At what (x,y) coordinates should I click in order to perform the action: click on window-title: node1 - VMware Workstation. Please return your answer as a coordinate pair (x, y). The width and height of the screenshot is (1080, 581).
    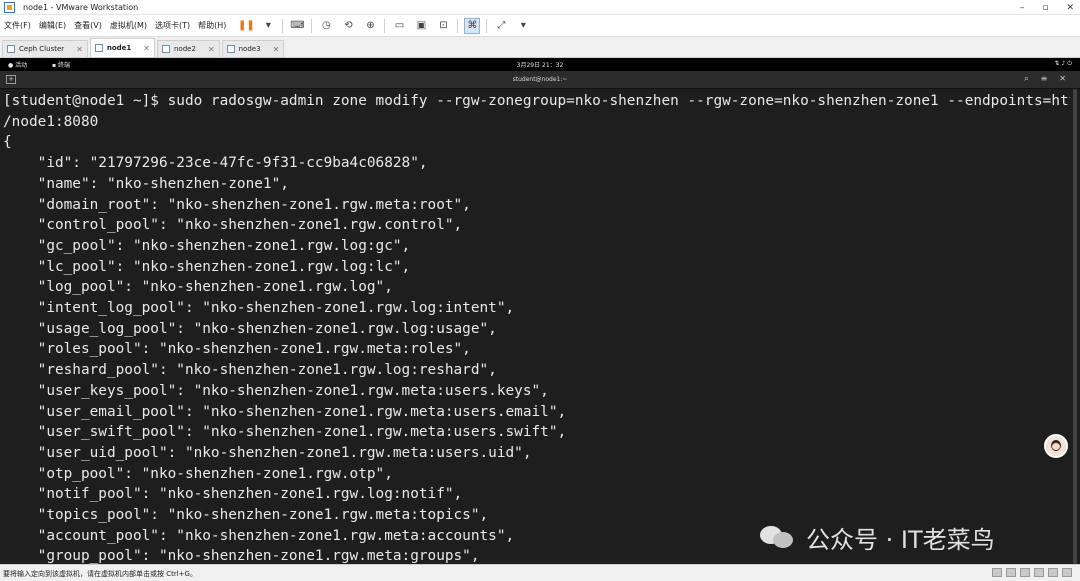
    Looking at the image, I should click on (81, 7).